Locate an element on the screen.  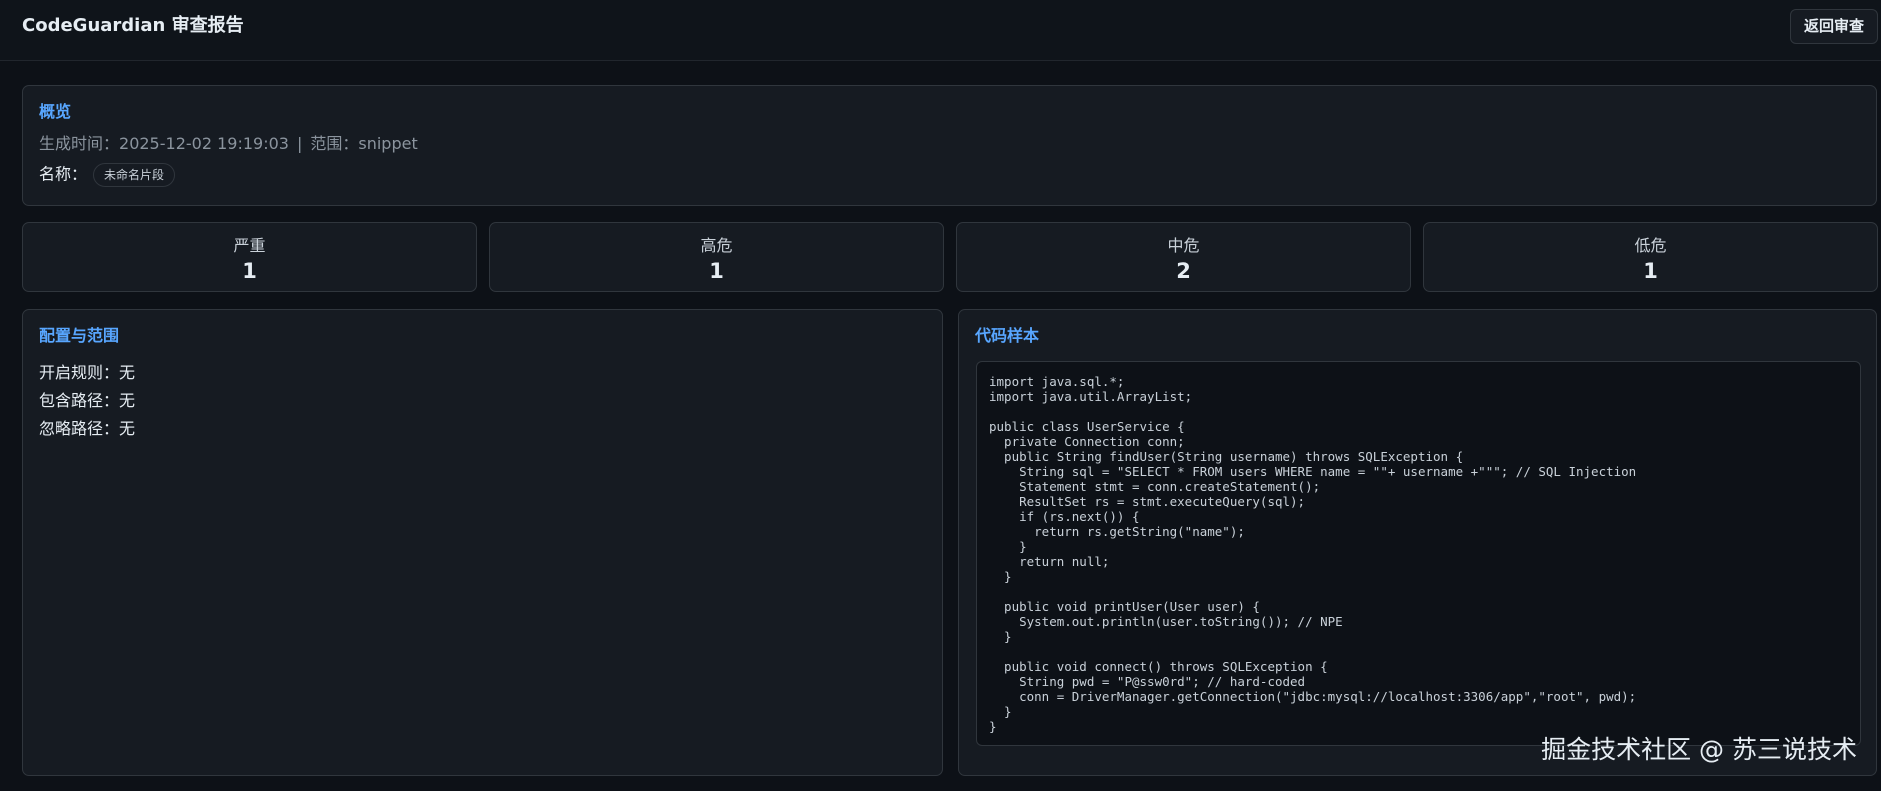
watermark: 掘金技术社区 @ 苏三说技术 is located at coordinates (1699, 749).